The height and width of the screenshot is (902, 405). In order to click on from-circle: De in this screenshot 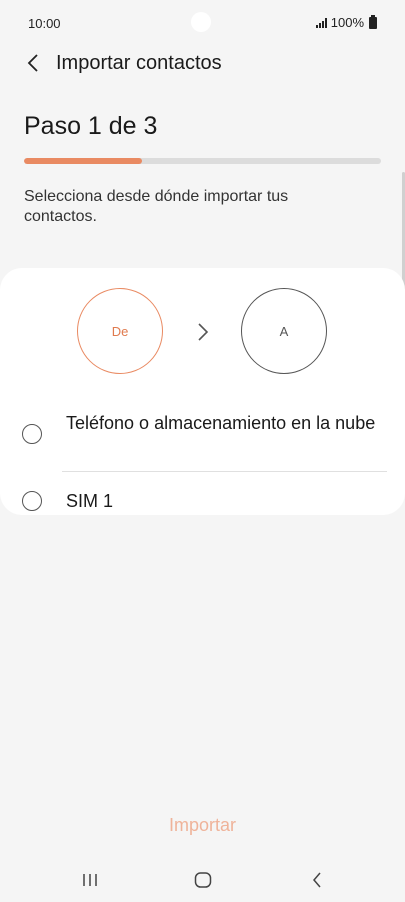, I will do `click(120, 331)`.